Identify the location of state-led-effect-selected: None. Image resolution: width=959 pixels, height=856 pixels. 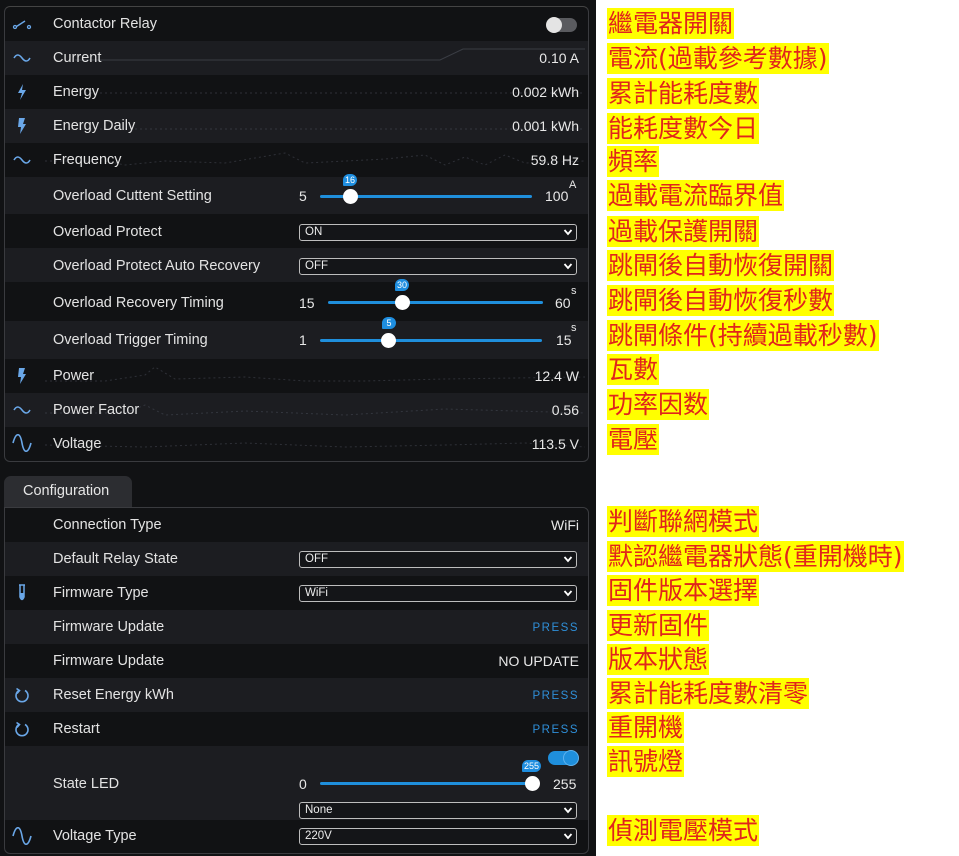
(319, 810).